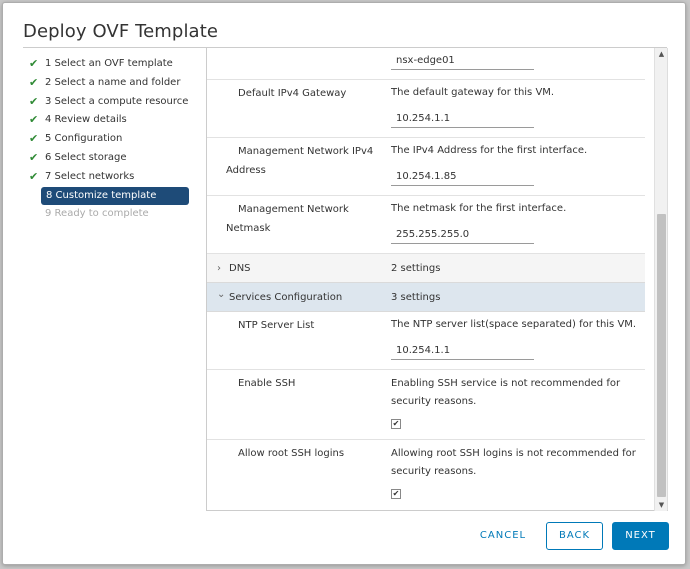 This screenshot has width=690, height=569. I want to click on enable-ssh-description-line2: security reasons., so click(434, 401).